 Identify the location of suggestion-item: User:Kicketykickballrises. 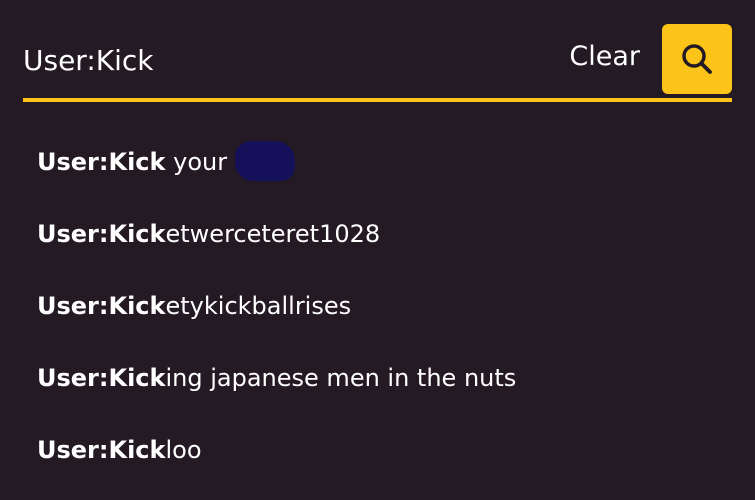
(276, 320).